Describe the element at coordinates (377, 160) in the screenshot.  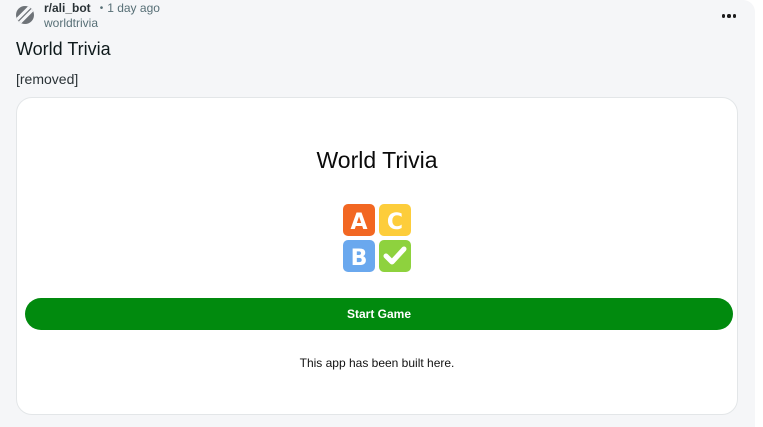
I see `game-title: World Trivia` at that location.